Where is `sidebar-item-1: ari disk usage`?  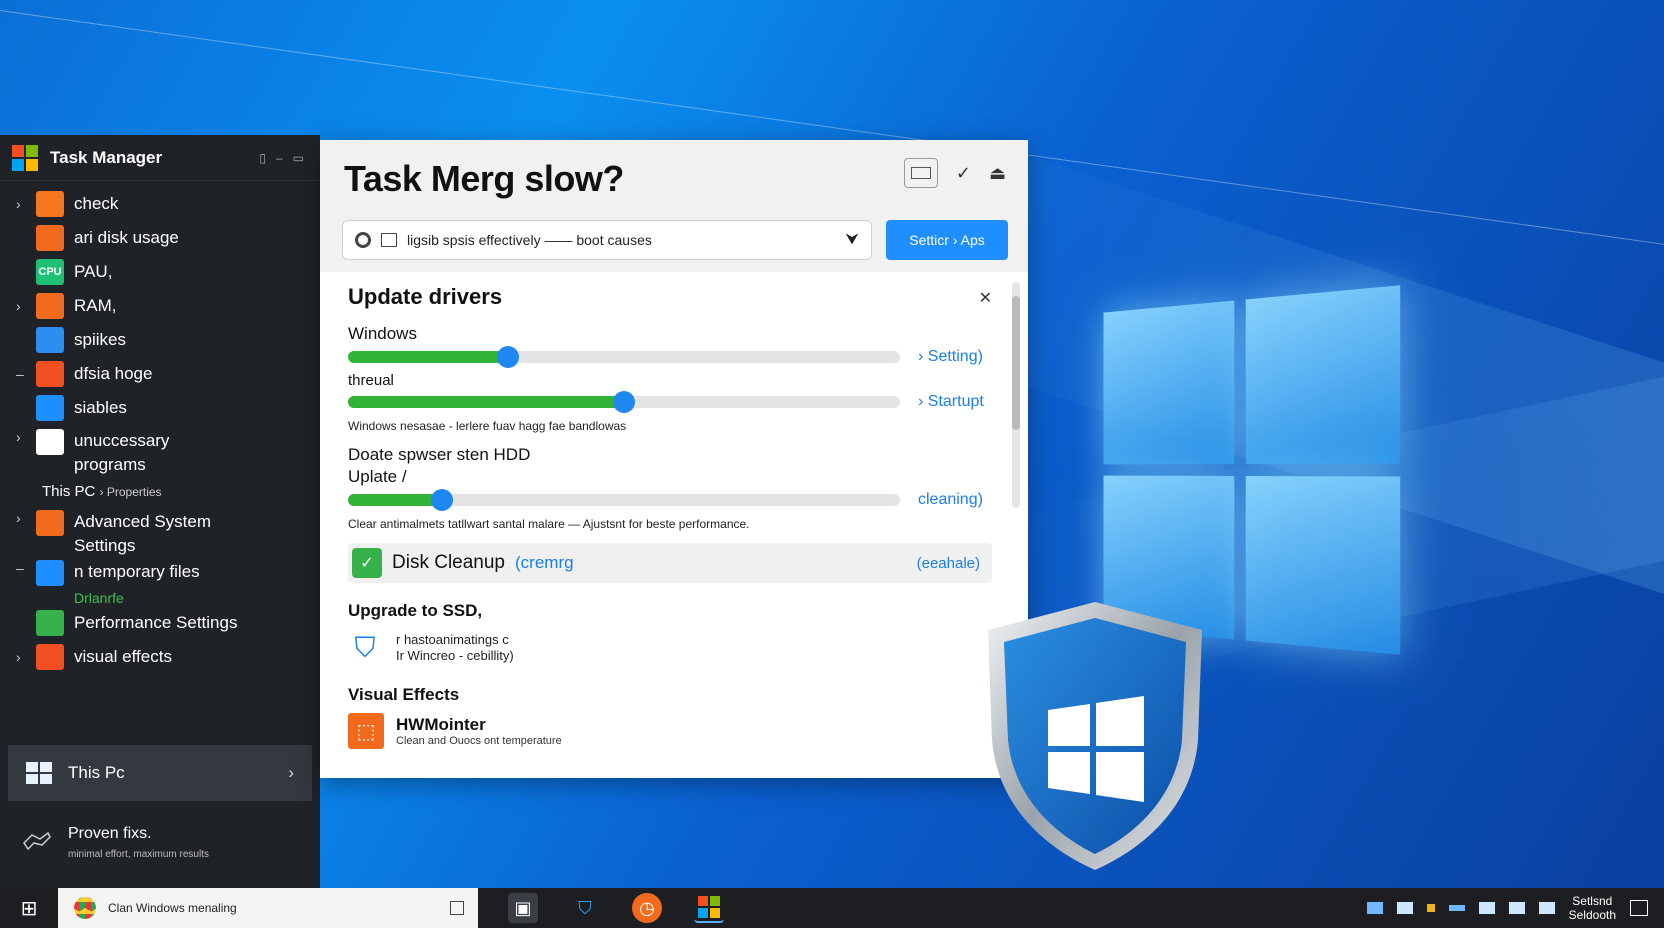
sidebar-item-1: ari disk usage is located at coordinates (160, 238).